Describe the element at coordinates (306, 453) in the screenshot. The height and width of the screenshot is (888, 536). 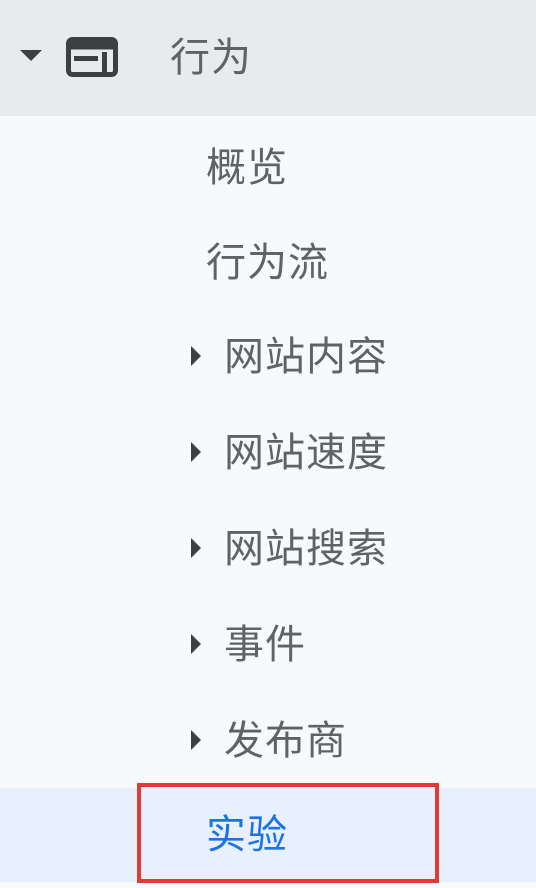
I see `nav-item-label: 网站速度` at that location.